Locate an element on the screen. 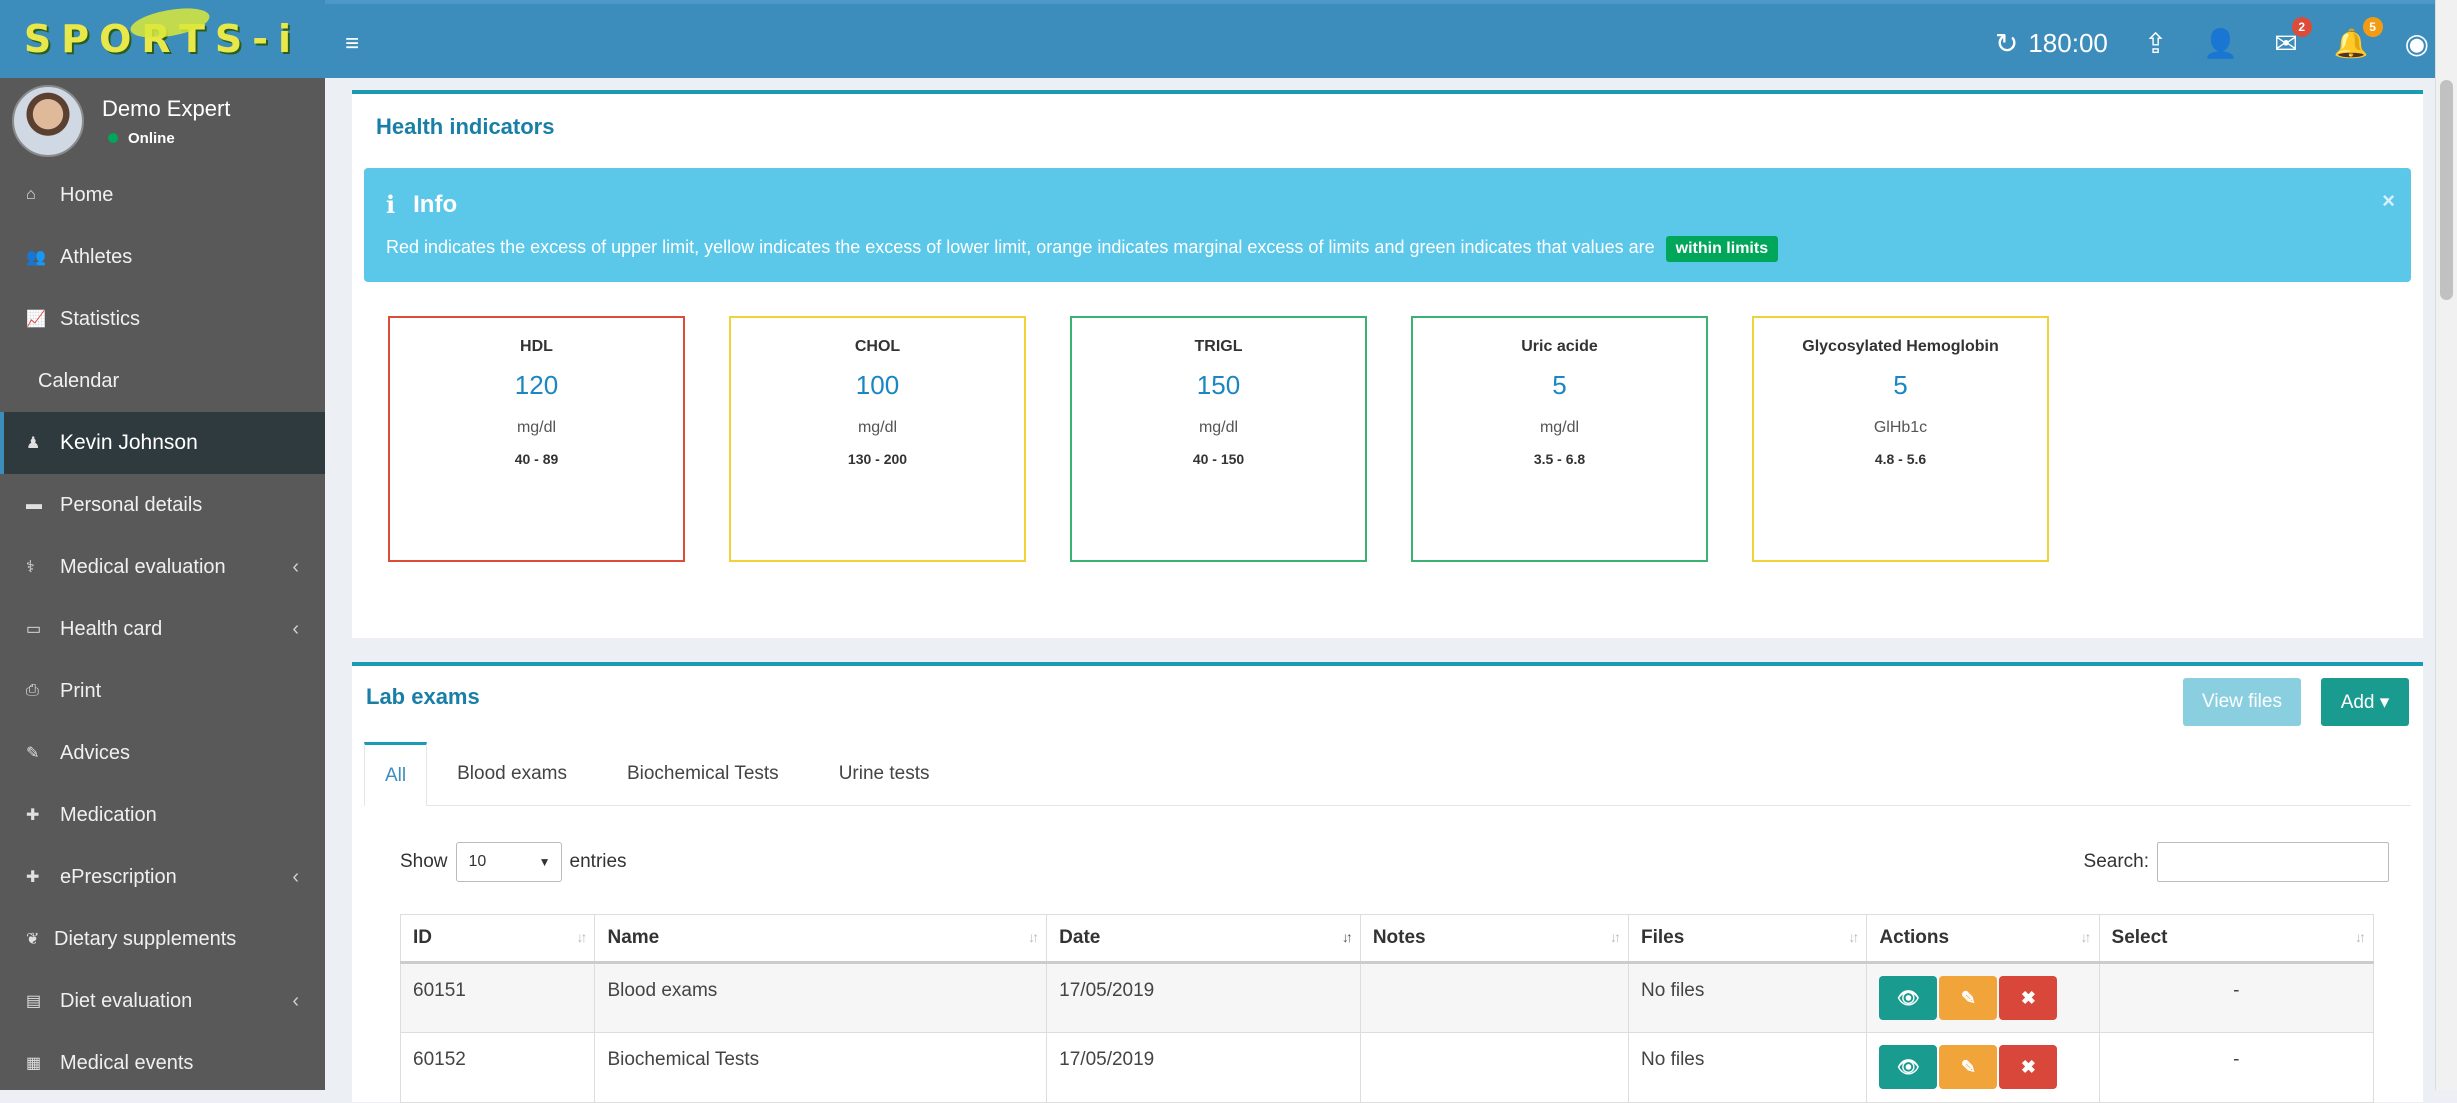 The image size is (2457, 1103). sidebar-item-eprescription: ✚ ePrescription ‹ is located at coordinates (162, 877).